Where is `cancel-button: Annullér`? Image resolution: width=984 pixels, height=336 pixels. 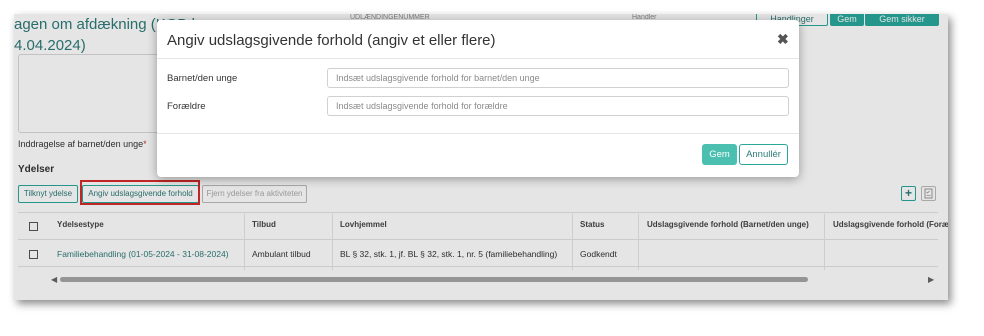 cancel-button: Annullér is located at coordinates (763, 154).